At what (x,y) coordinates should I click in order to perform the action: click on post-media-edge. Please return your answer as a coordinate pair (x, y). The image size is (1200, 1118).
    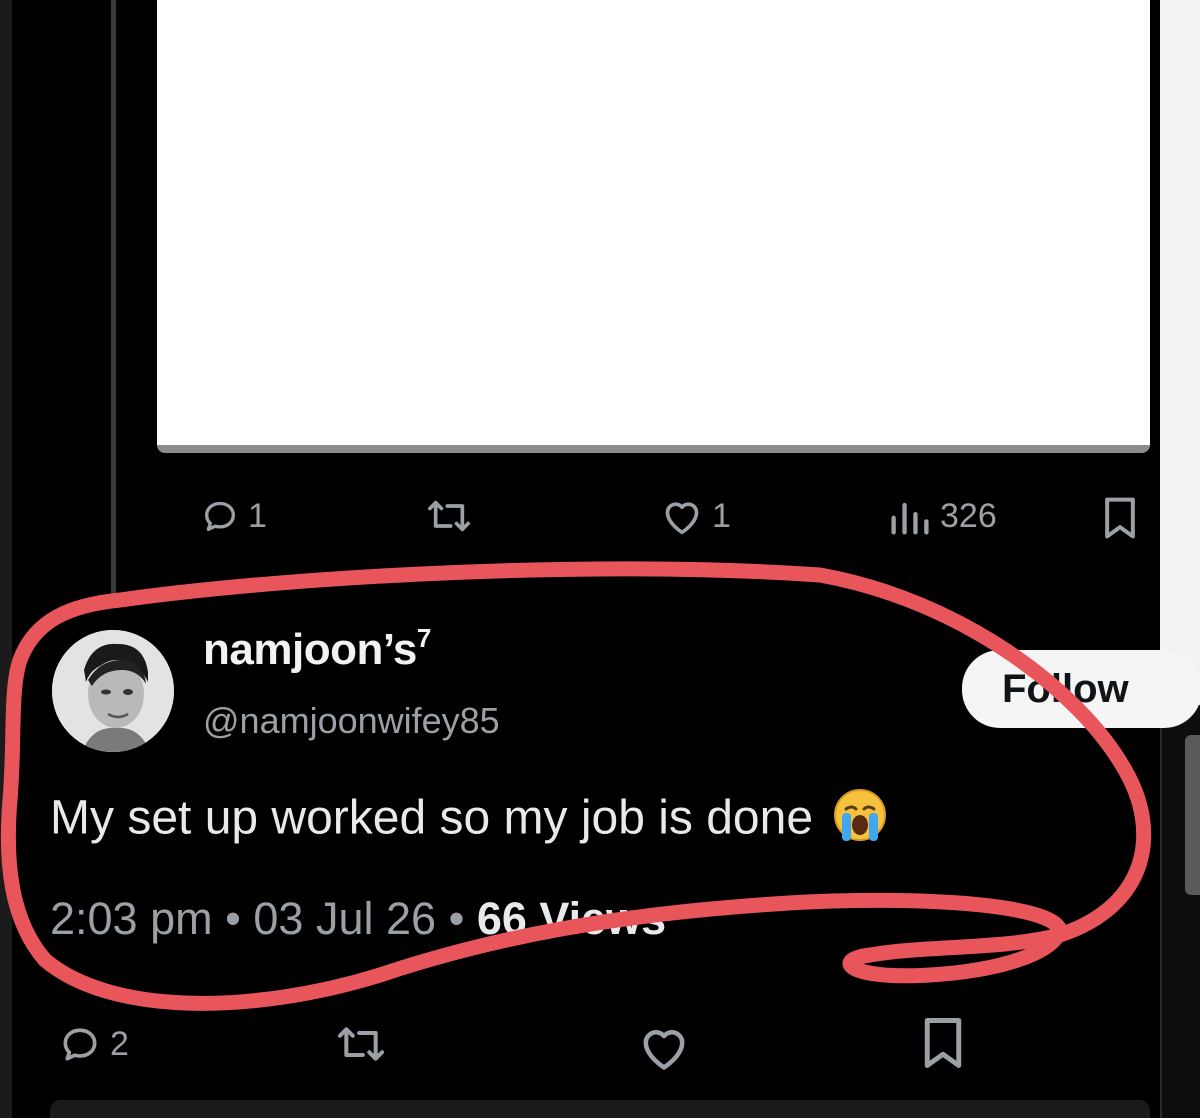
    Looking at the image, I should click on (653, 449).